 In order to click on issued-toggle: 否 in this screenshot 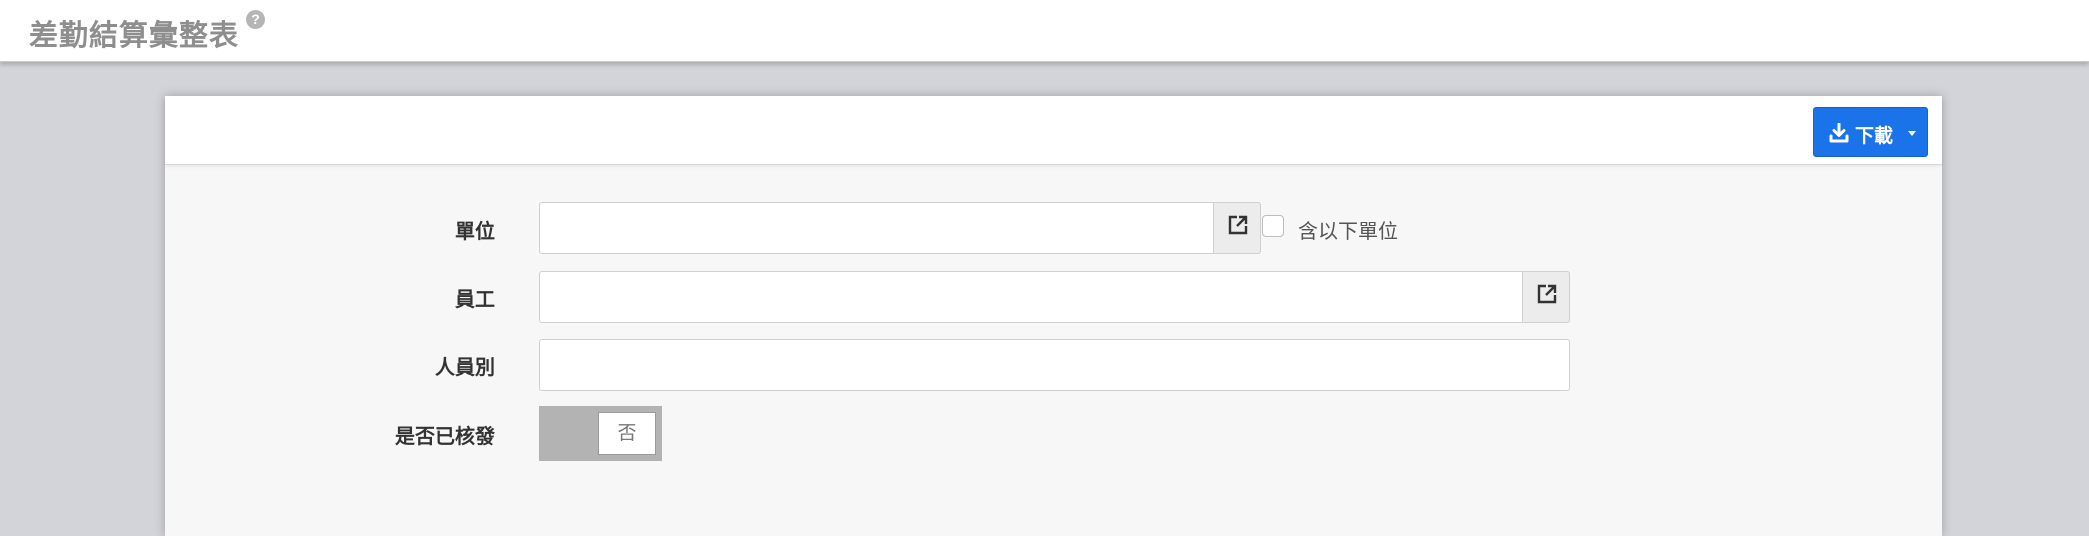, I will do `click(600, 433)`.